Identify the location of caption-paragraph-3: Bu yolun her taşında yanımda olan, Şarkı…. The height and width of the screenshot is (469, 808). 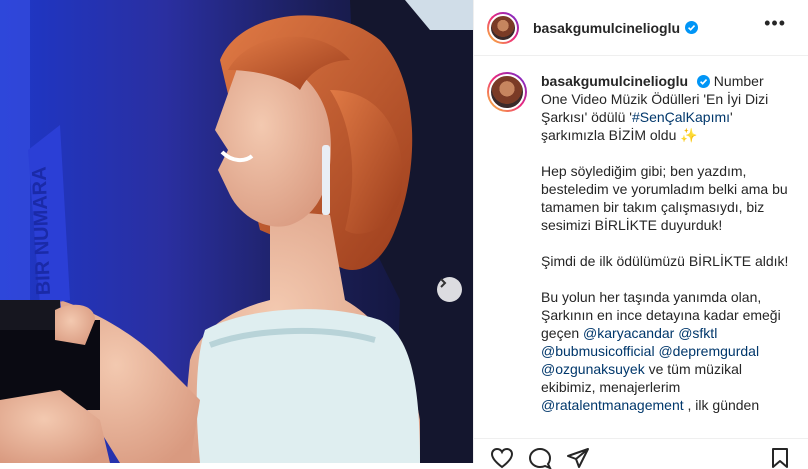
(666, 351).